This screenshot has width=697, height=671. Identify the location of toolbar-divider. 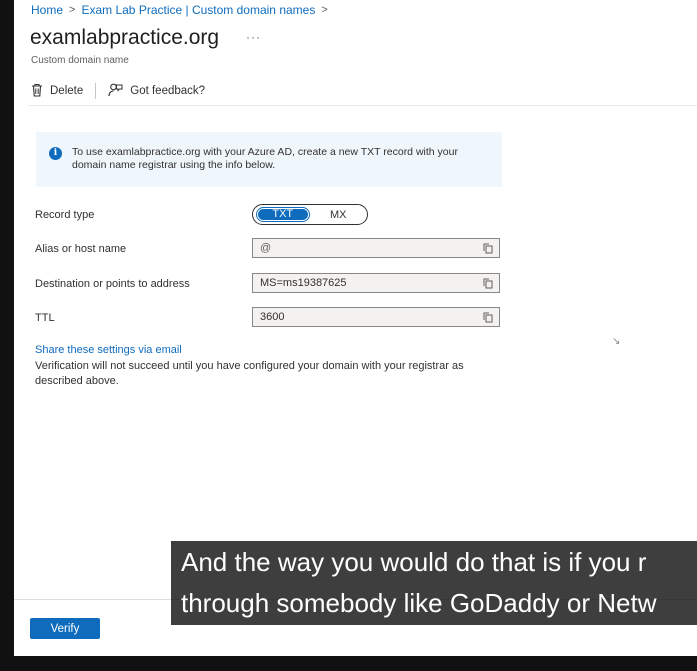
(96, 91).